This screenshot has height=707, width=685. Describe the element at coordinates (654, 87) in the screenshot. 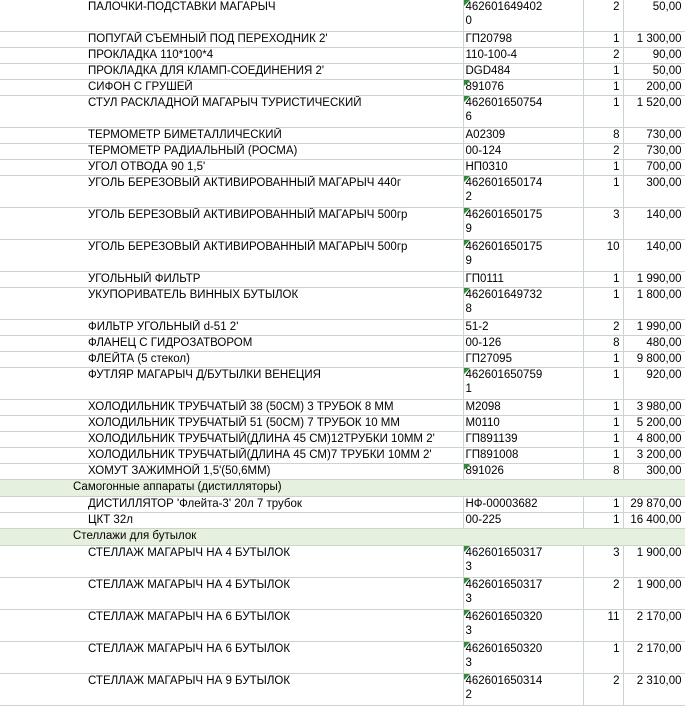

I see `cell-price: 200,00` at that location.